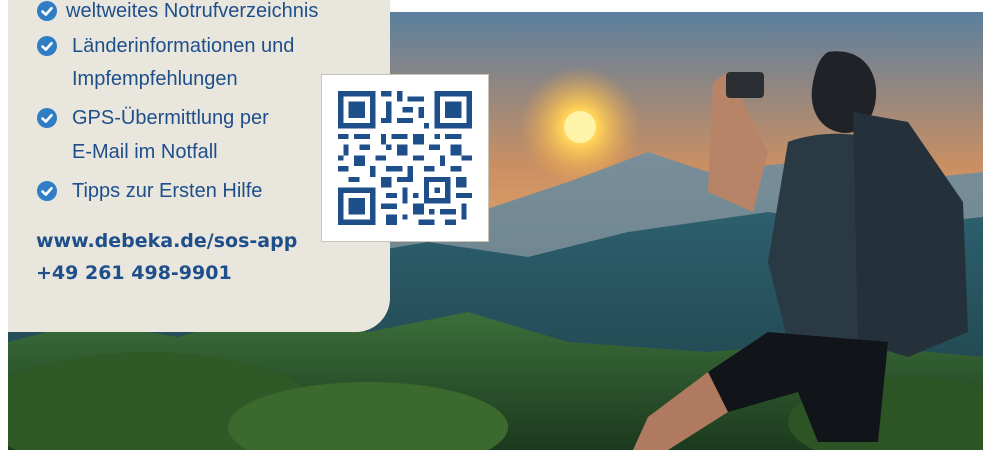 The image size is (993, 450). Describe the element at coordinates (155, 79) in the screenshot. I see `feature-item-continuation: Impfempfehlungen` at that location.